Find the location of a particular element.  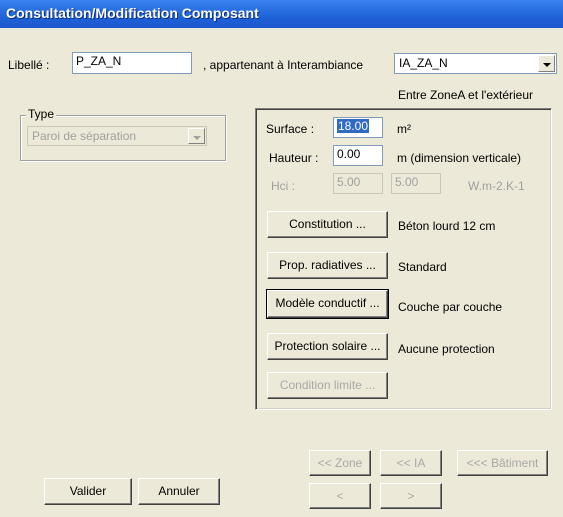

hauteur-input: 0.00 is located at coordinates (358, 155).